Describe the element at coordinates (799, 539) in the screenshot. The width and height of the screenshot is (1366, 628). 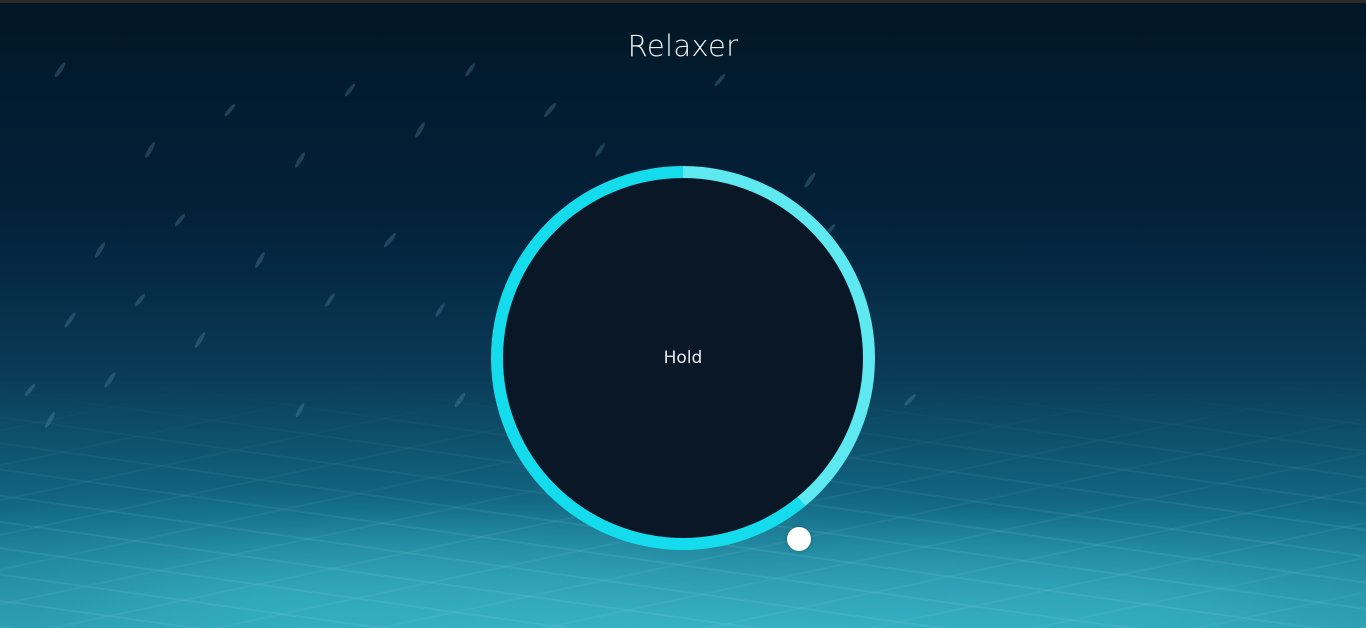
I see `progress-pointer-dot` at that location.